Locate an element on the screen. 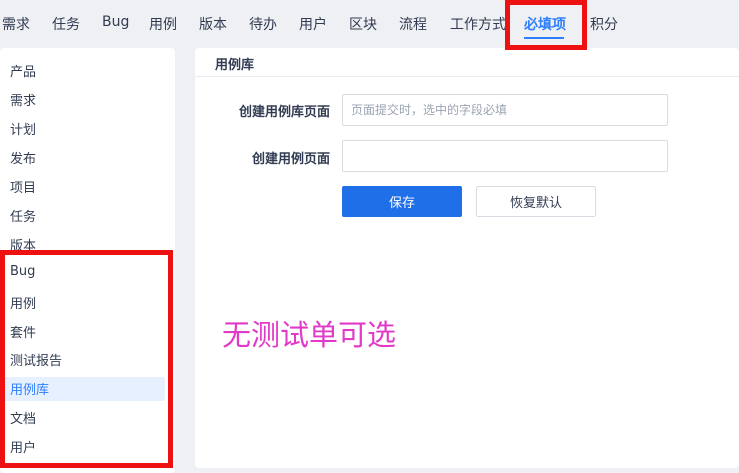  field-label-create-caselib: 创建用例库页面 is located at coordinates (284, 112).